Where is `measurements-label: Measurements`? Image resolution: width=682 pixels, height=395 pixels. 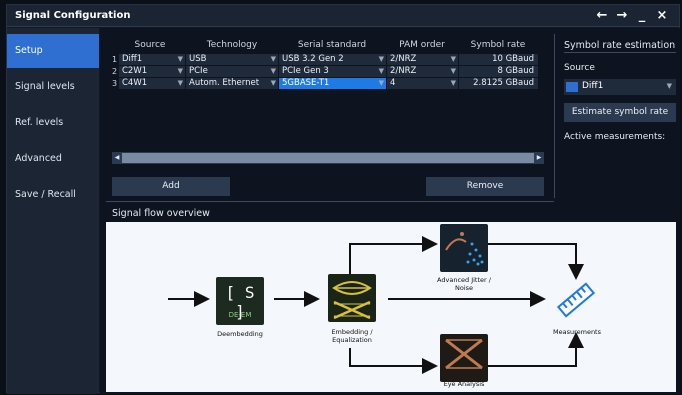
measurements-label: Measurements is located at coordinates (576, 332).